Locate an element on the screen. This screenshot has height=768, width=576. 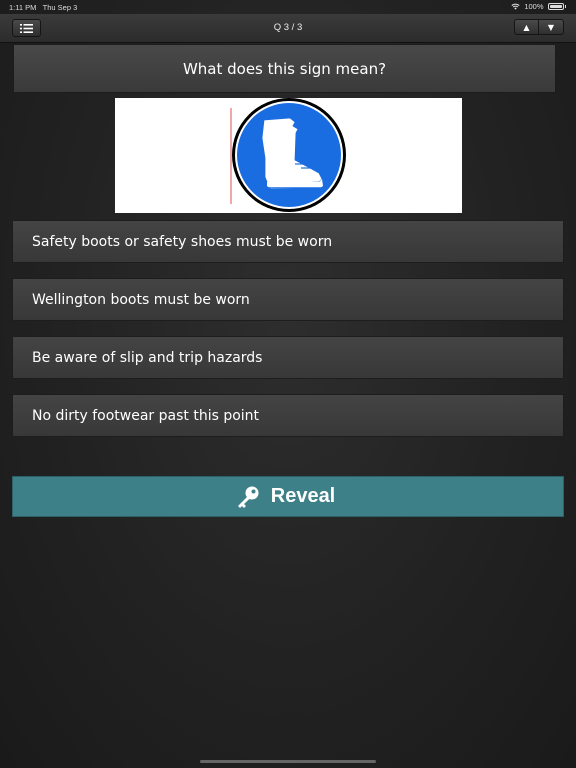
question-nav-arrows: ▲ ▼ is located at coordinates (539, 27).